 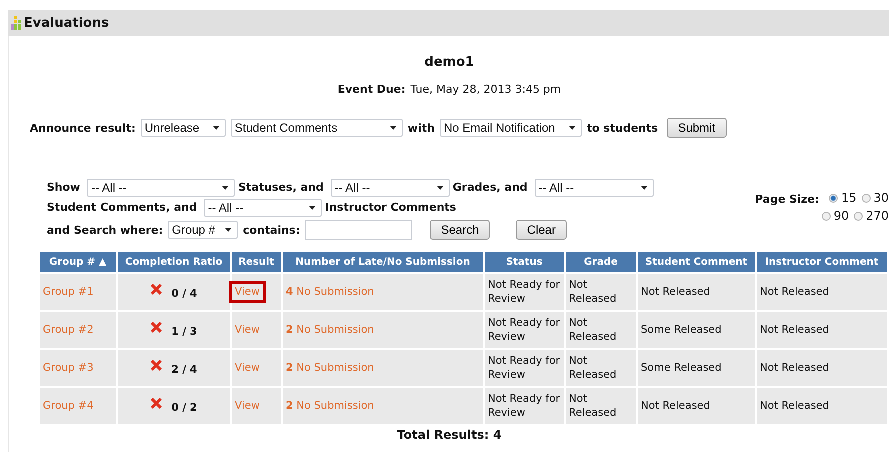 I want to click on contains-label: contains:, so click(x=271, y=230).